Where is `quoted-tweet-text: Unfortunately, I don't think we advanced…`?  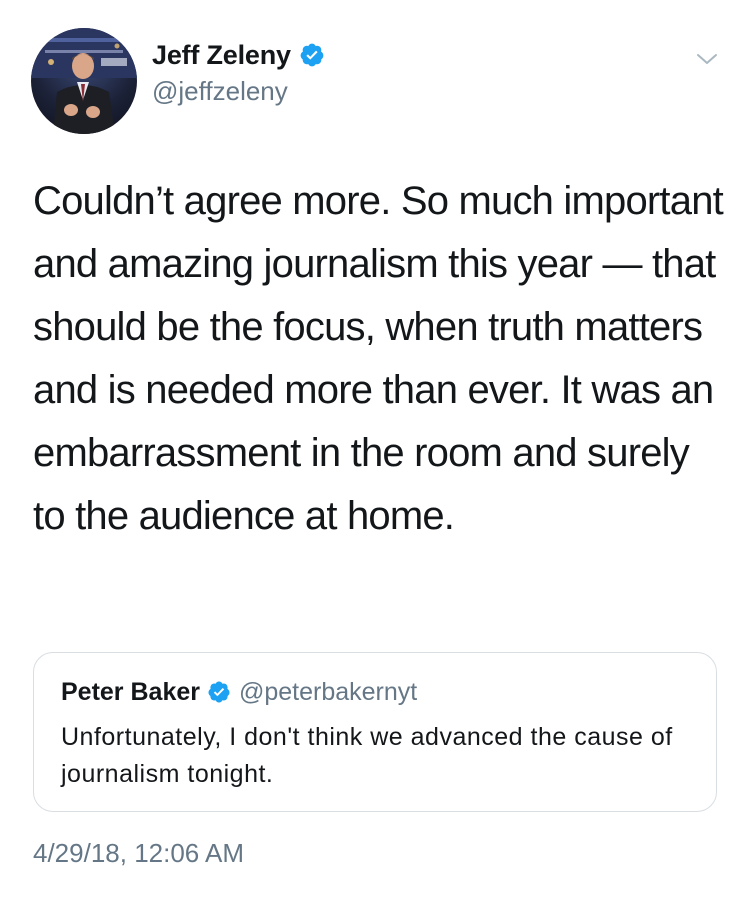 quoted-tweet-text: Unfortunately, I don't think we advanced… is located at coordinates (367, 755).